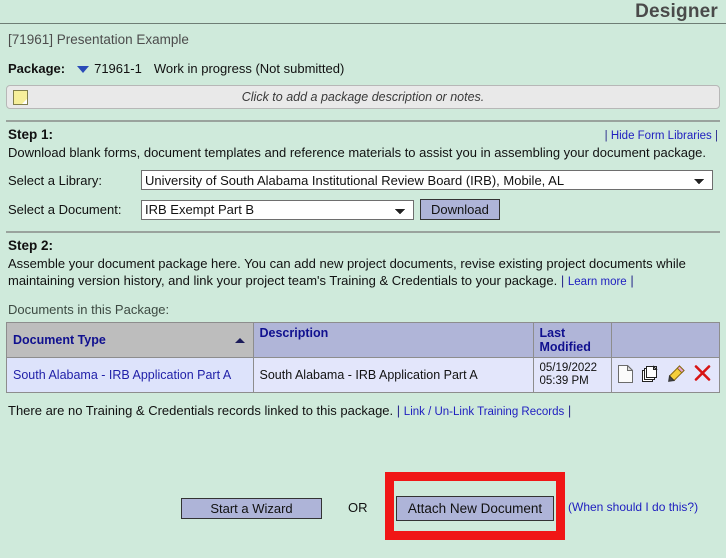 Image resolution: width=726 pixels, height=558 pixels. What do you see at coordinates (393, 340) in the screenshot?
I see `column-header-description: Description` at bounding box center [393, 340].